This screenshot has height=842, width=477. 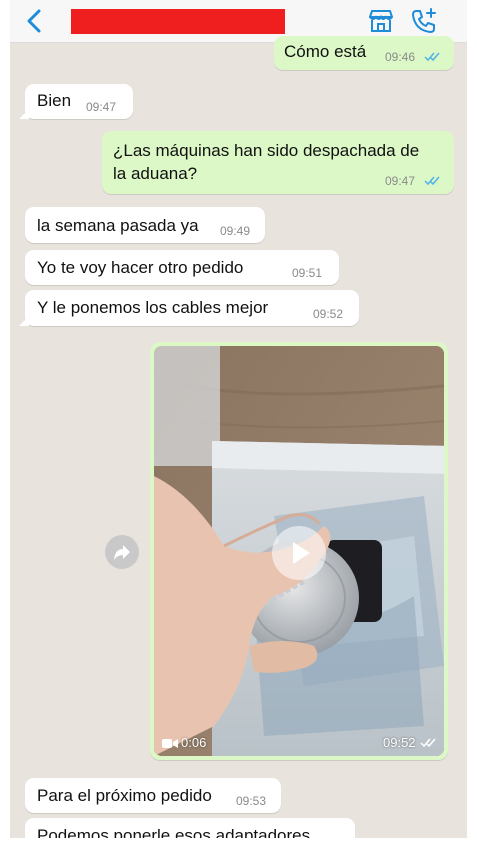 I want to click on message-bubble-incoming: Para el próximo pedido 09:53, so click(x=153, y=795).